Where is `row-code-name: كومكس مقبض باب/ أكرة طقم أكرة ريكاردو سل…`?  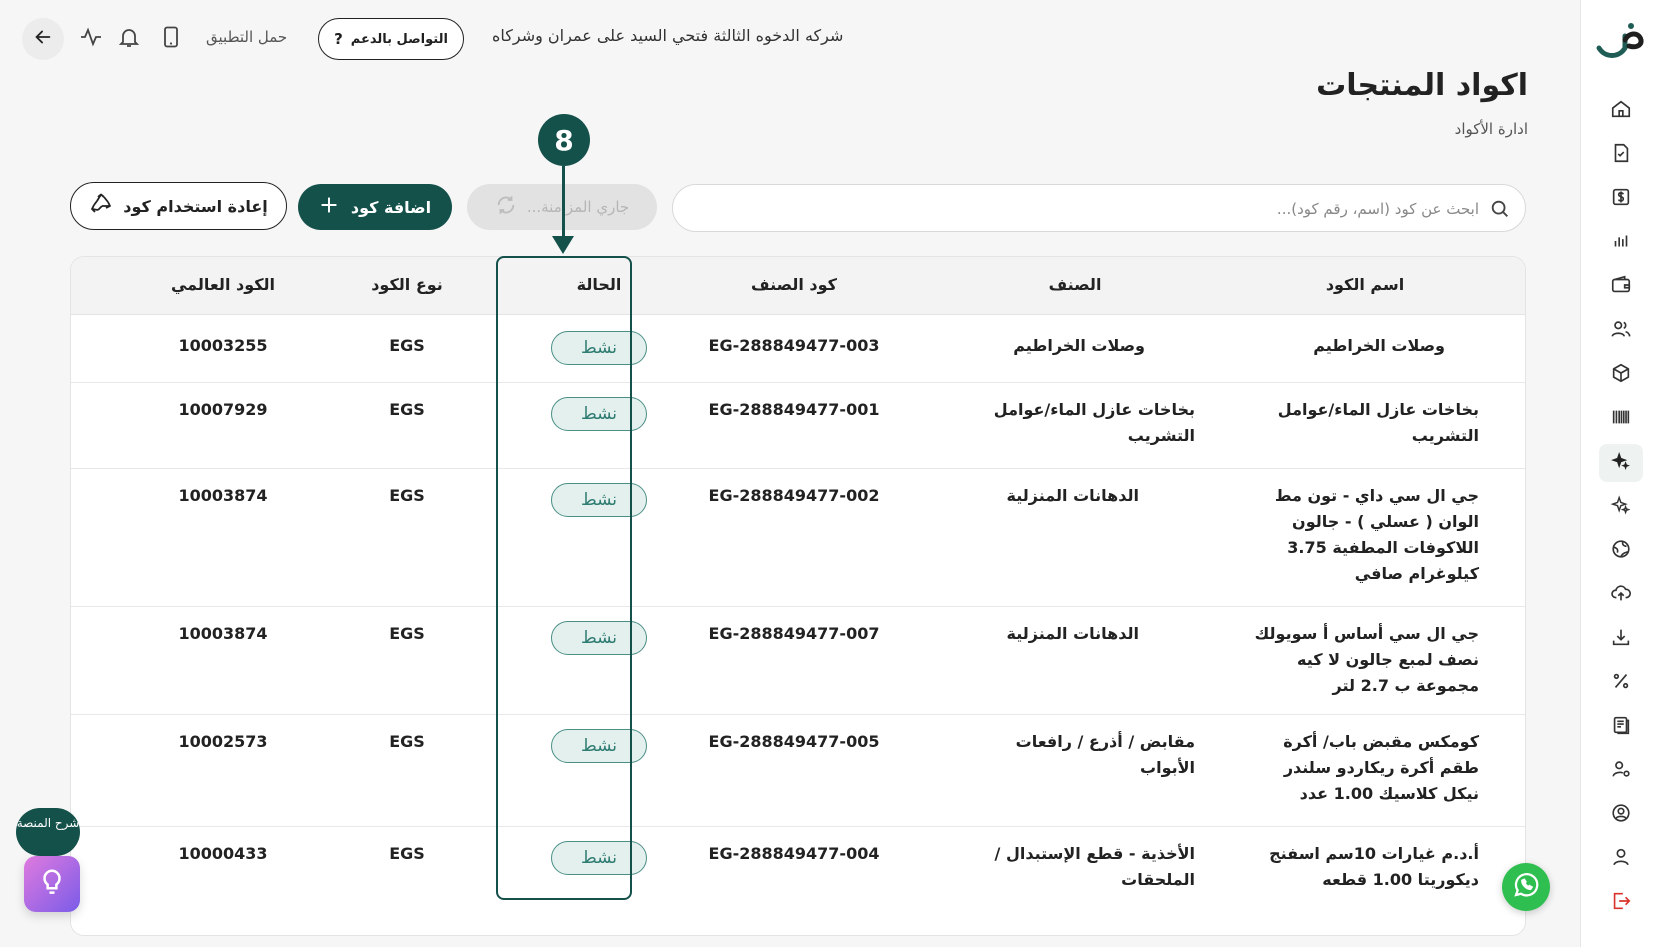 row-code-name: كومكس مقبض باب/ أكرة طقم أكرة ريكاردو سل… is located at coordinates (1381, 767).